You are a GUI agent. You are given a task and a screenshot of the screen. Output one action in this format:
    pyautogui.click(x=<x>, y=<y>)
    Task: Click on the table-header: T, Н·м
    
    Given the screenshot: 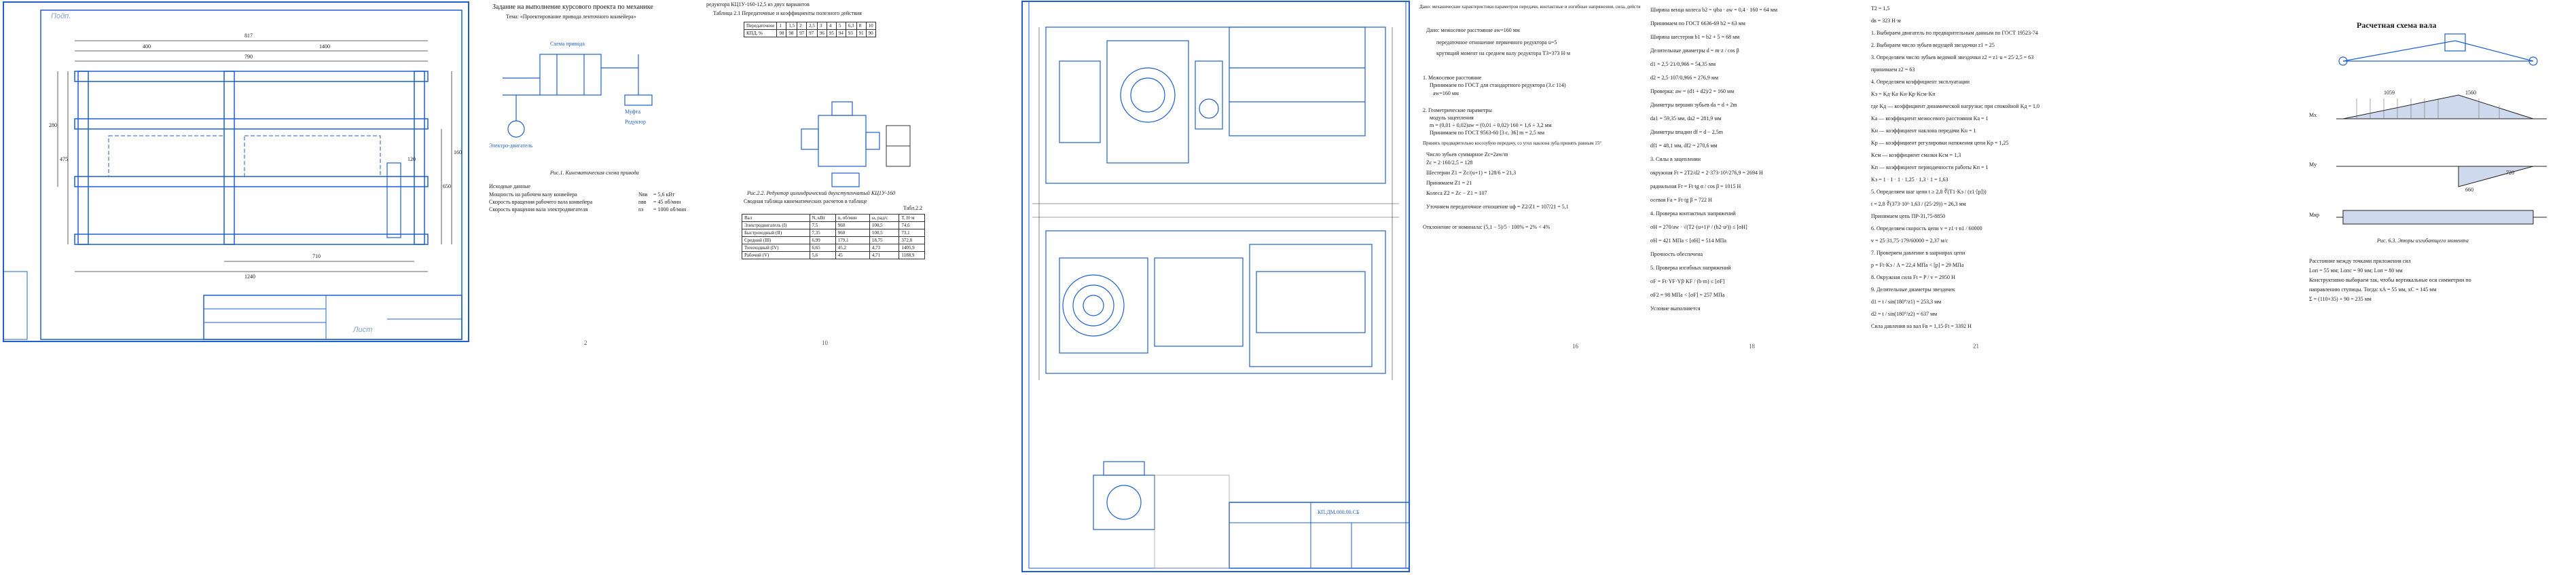 What is the action you would take?
    pyautogui.click(x=912, y=218)
    